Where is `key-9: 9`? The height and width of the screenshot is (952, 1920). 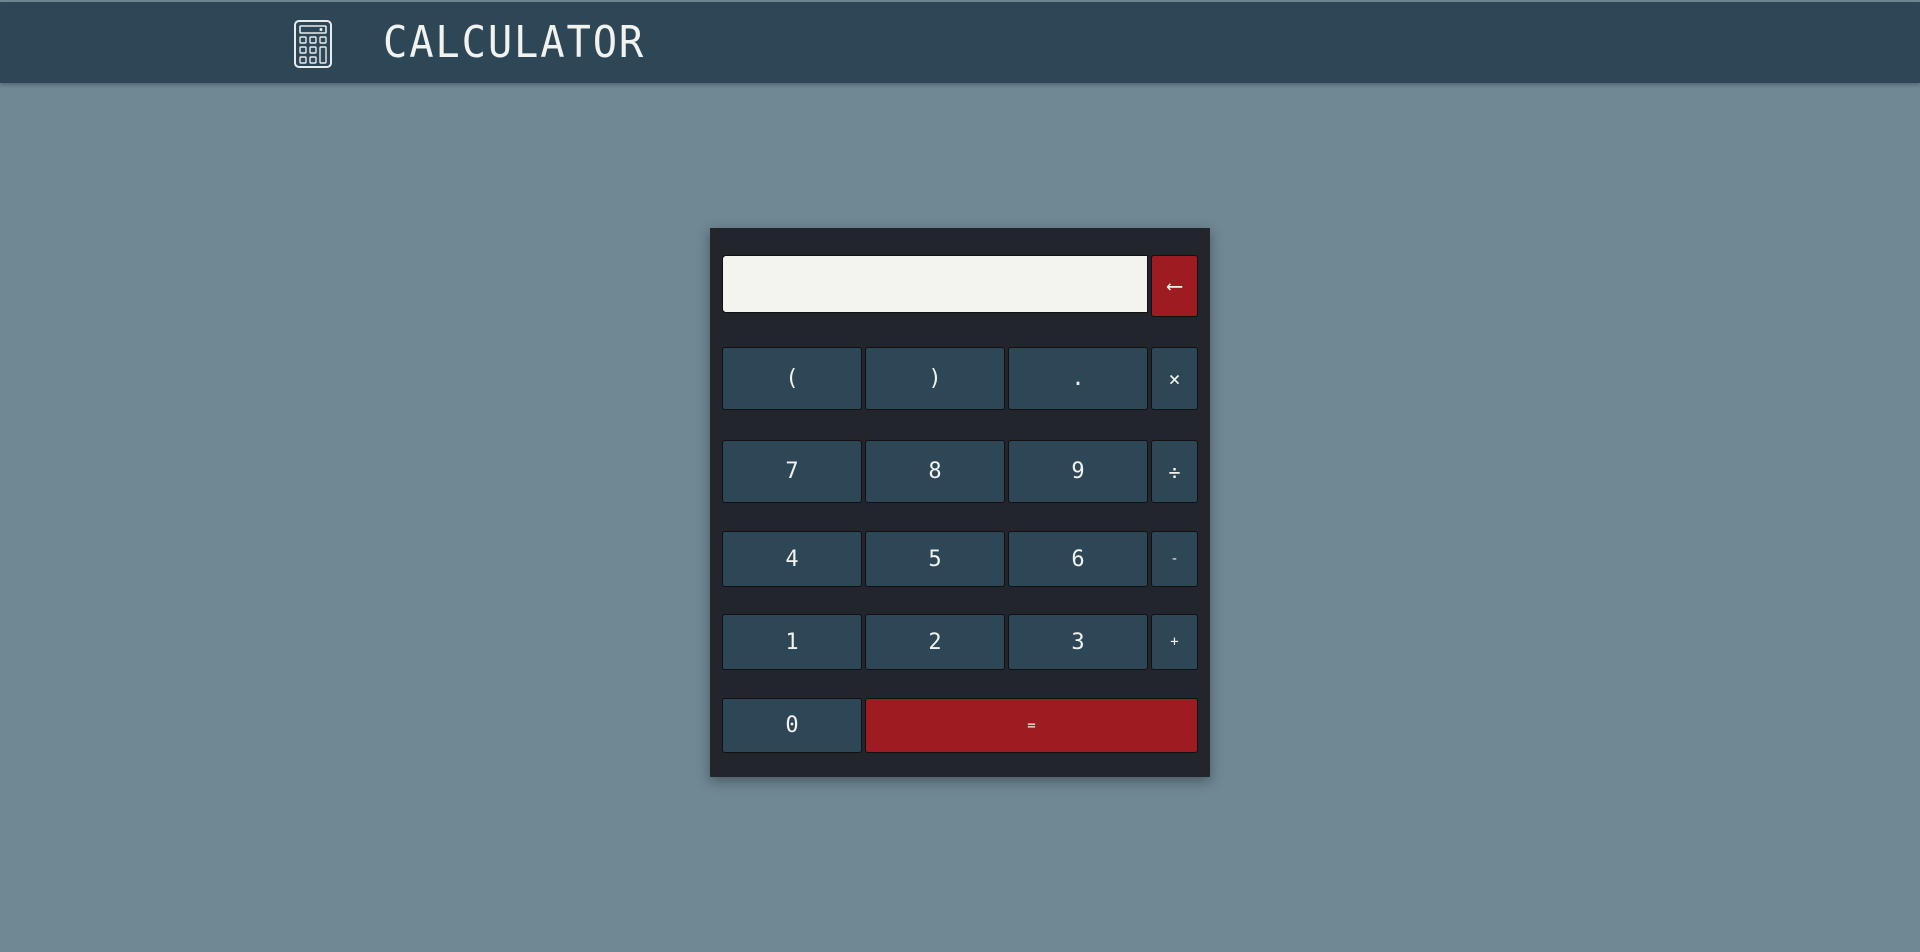
key-9: 9 is located at coordinates (1078, 471).